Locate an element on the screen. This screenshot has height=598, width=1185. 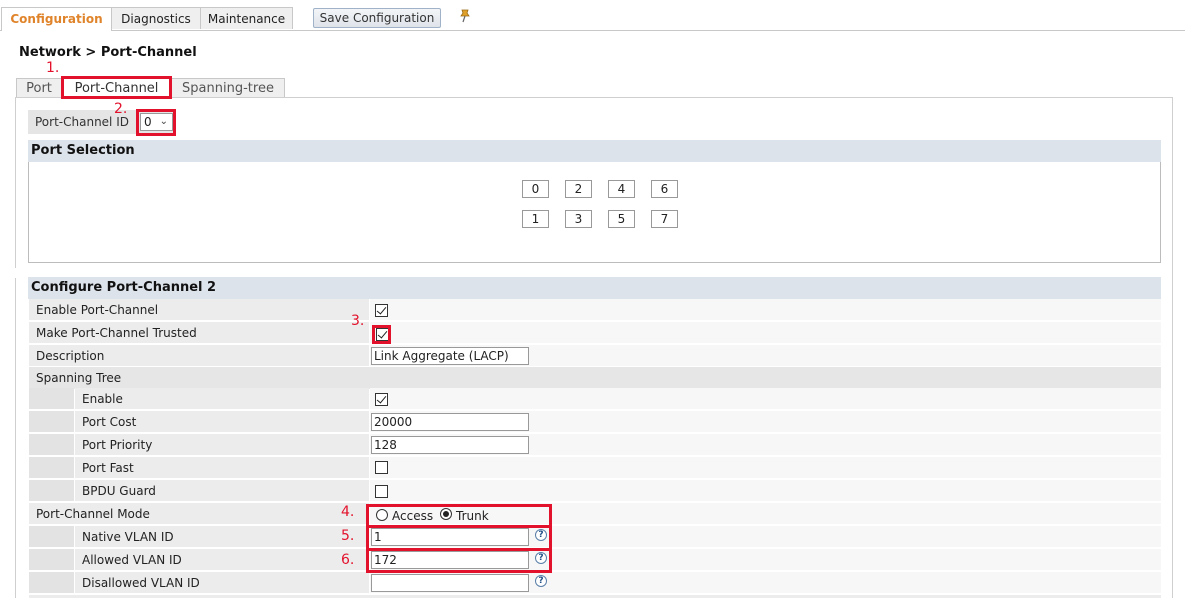
bpdu-guard-checkbox is located at coordinates (381, 491).